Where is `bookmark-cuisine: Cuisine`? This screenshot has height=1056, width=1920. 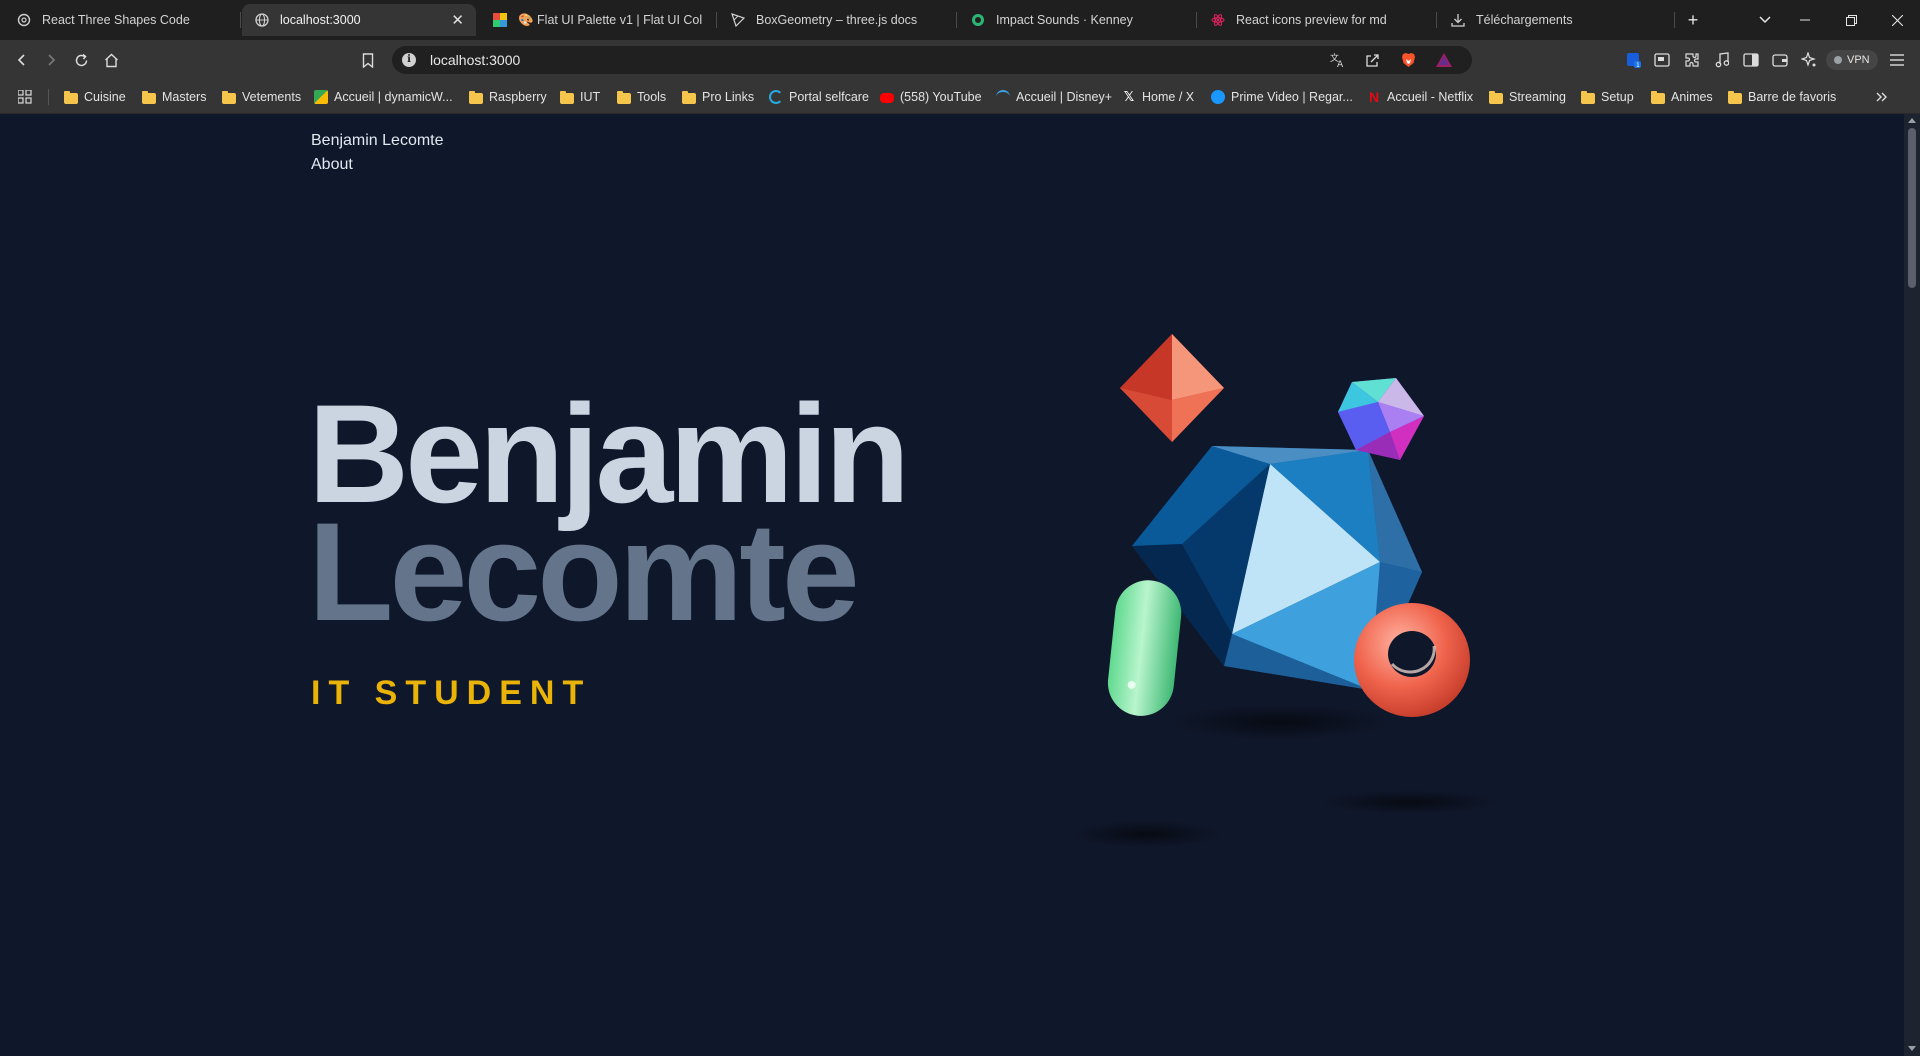 bookmark-cuisine: Cuisine is located at coordinates (95, 97).